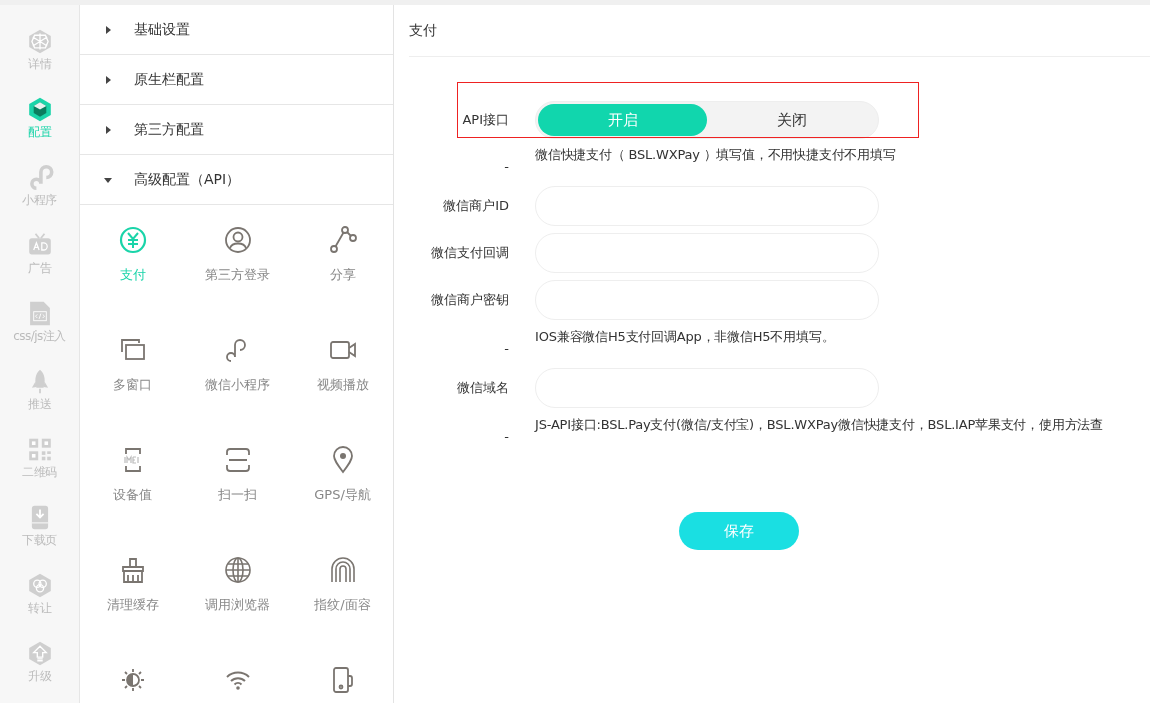 Image resolution: width=1150 pixels, height=703 pixels. Describe the element at coordinates (237, 240) in the screenshot. I see `user-circle-icon` at that location.